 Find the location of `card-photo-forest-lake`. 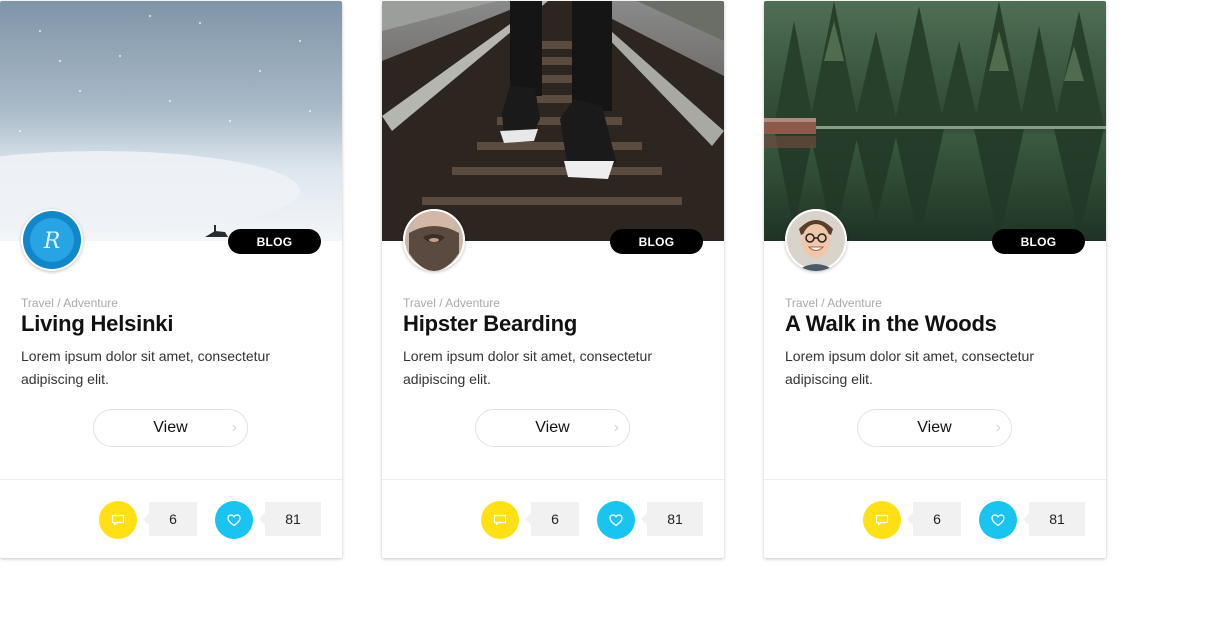

card-photo-forest-lake is located at coordinates (935, 121).